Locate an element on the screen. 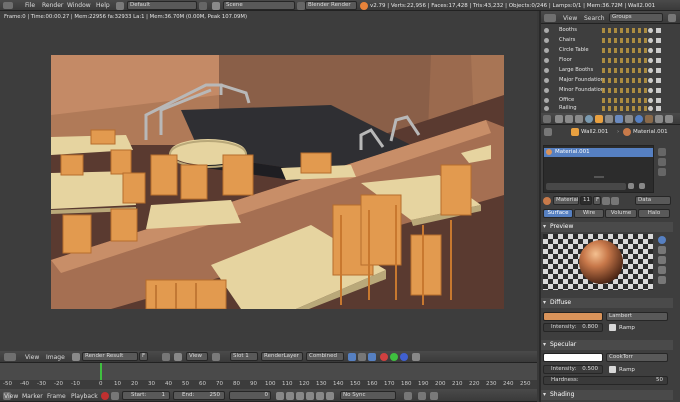 Image resolution: width=680 pixels, height=402 pixels. jump-start-icon is located at coordinates (280, 396).